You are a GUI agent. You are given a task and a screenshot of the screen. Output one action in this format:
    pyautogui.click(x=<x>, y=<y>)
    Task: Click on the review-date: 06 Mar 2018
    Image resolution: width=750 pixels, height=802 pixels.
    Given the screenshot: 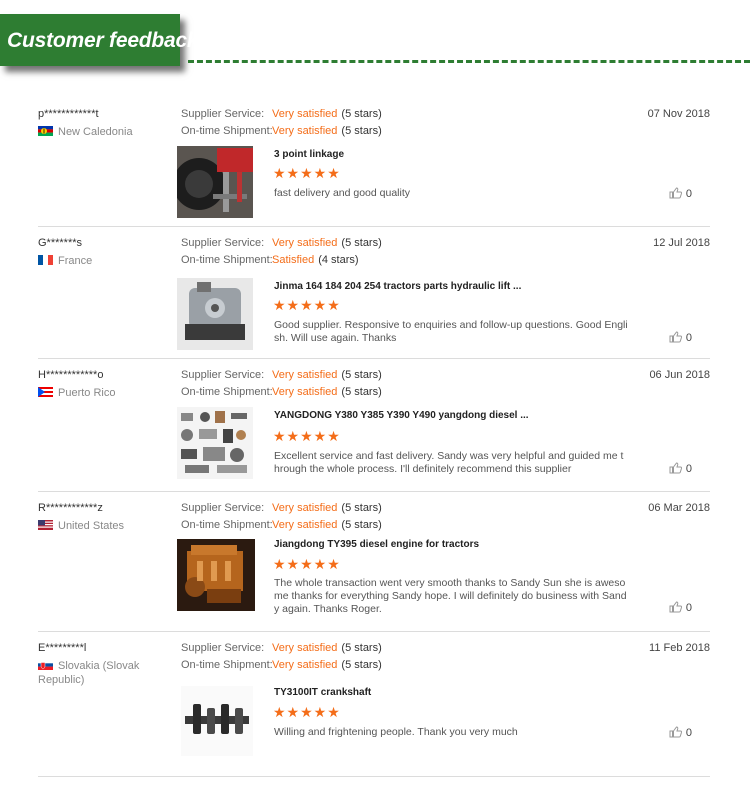 What is the action you would take?
    pyautogui.click(x=679, y=508)
    